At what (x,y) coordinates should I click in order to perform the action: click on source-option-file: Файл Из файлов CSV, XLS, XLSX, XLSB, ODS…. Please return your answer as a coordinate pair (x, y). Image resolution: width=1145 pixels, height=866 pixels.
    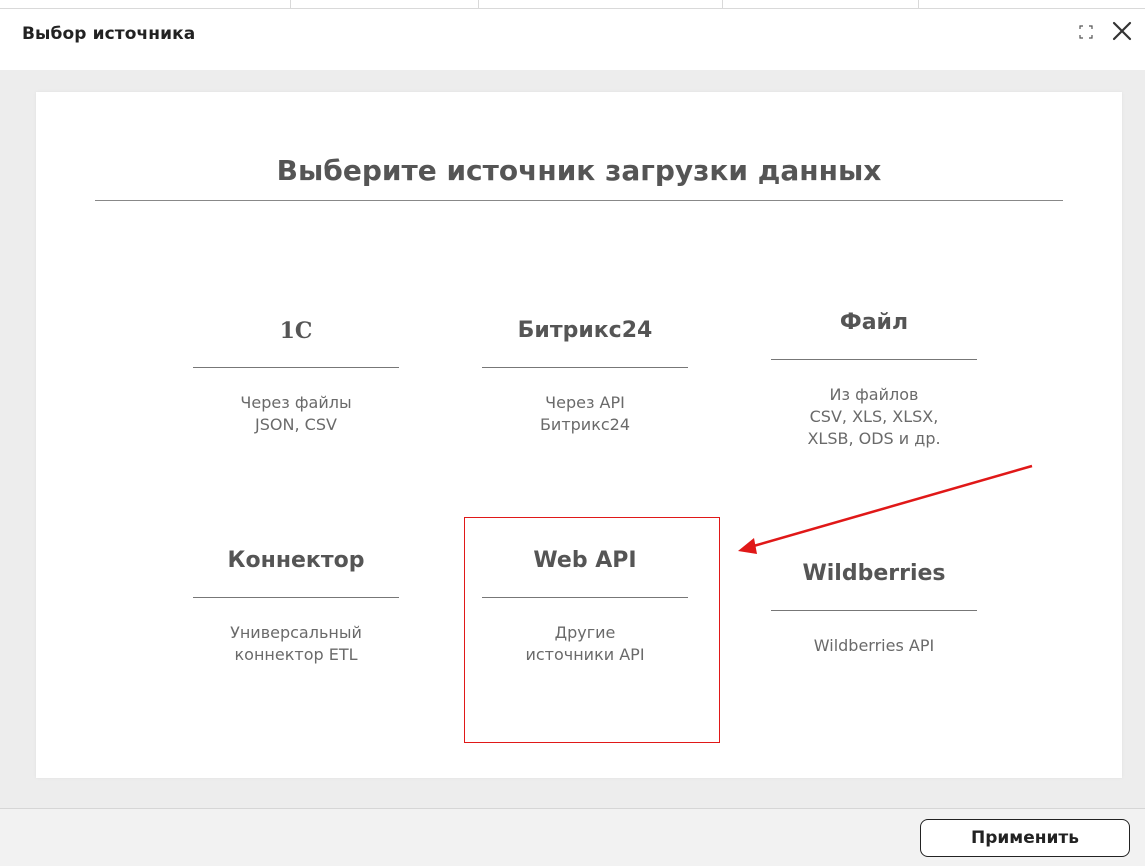
    Looking at the image, I should click on (874, 379).